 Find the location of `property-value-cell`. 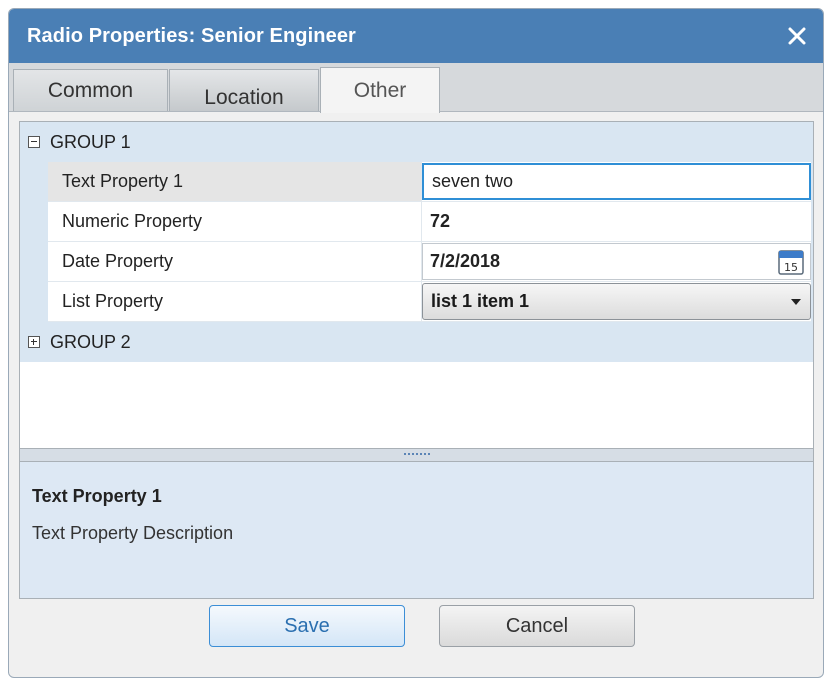

property-value-cell is located at coordinates (616, 182).